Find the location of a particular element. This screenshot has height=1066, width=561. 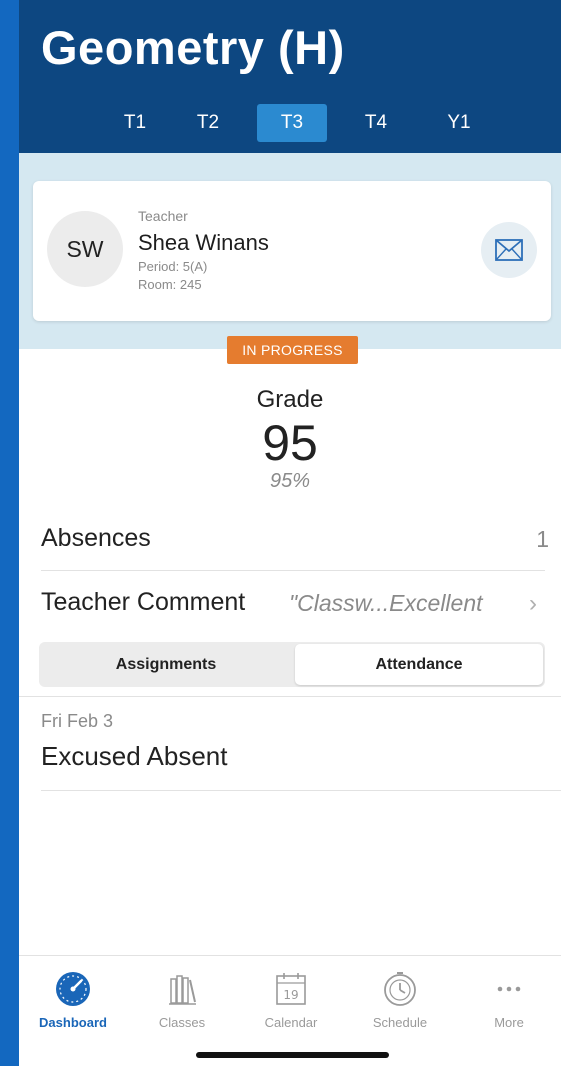

tab-more: More is located at coordinates (509, 999).